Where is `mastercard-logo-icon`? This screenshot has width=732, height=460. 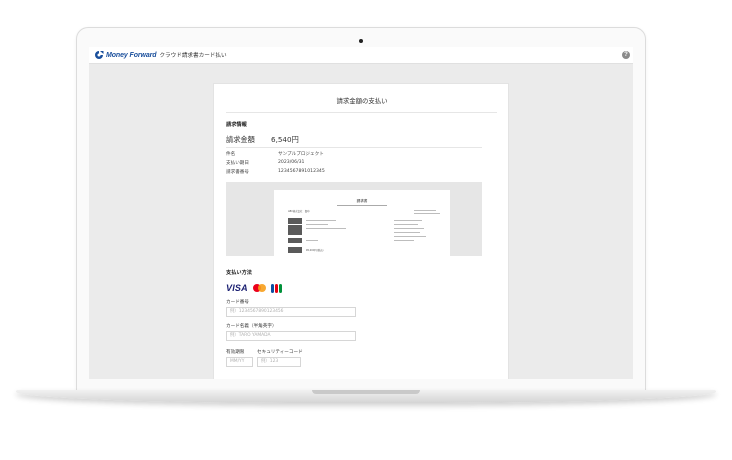
mastercard-logo-icon is located at coordinates (259, 288).